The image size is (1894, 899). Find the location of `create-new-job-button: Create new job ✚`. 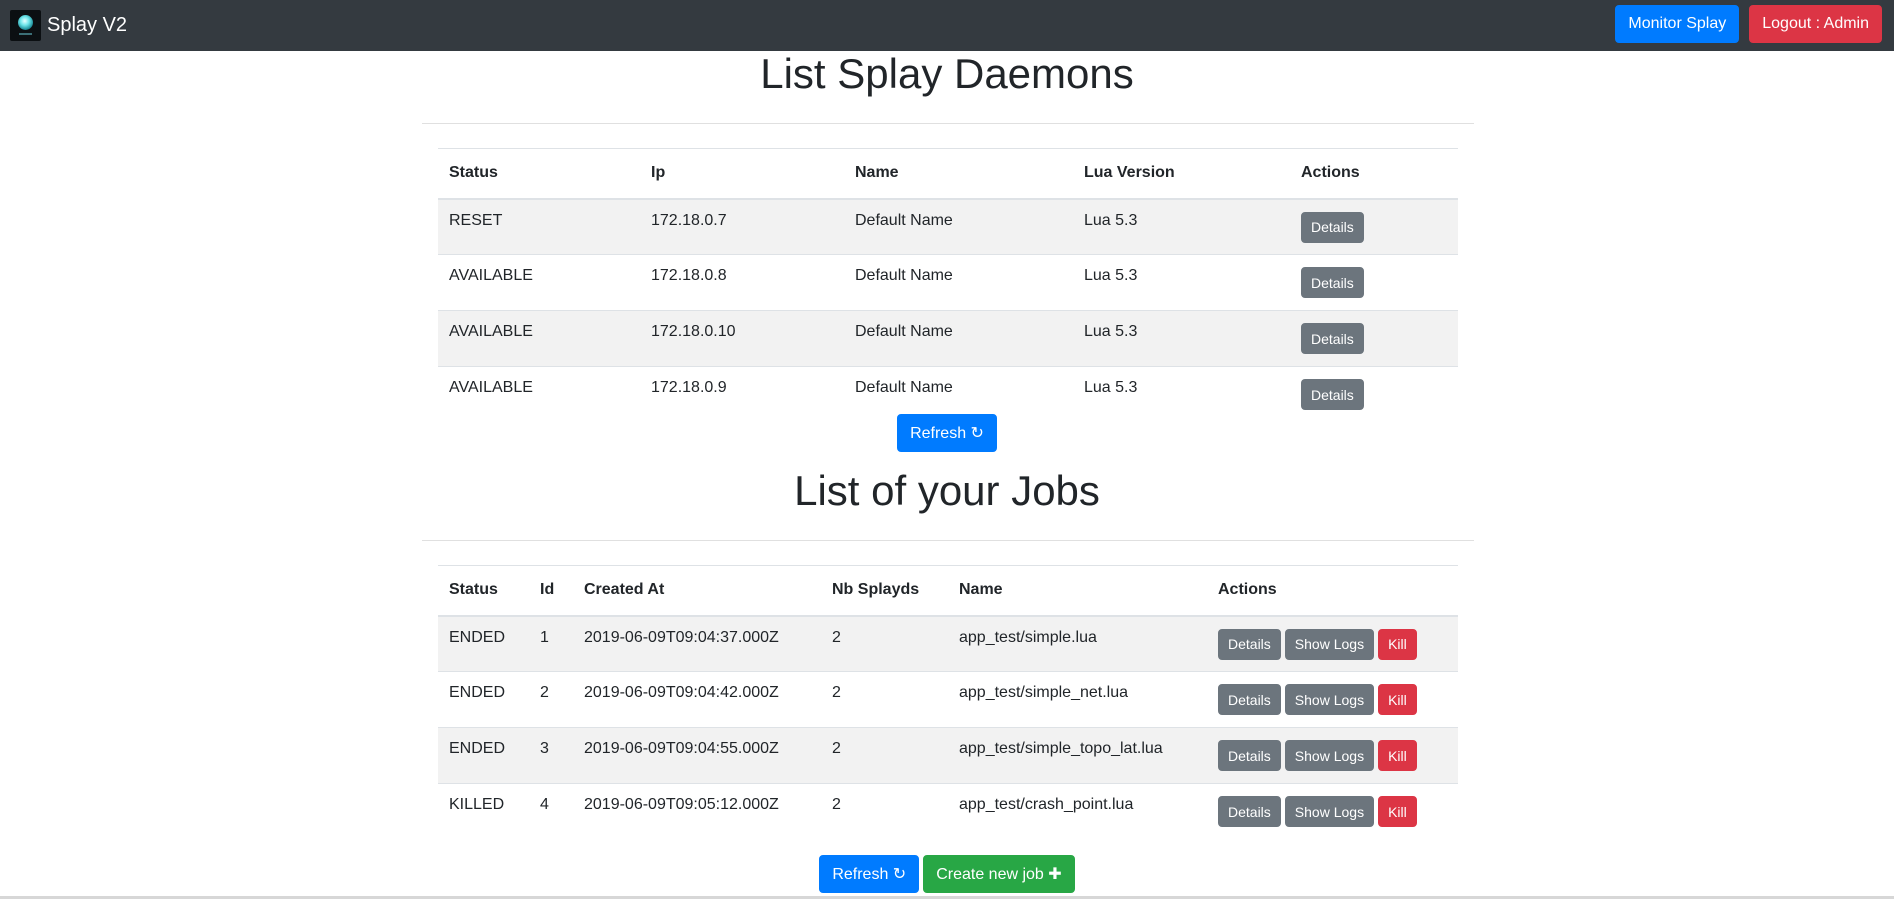

create-new-job-button: Create new job ✚ is located at coordinates (999, 874).